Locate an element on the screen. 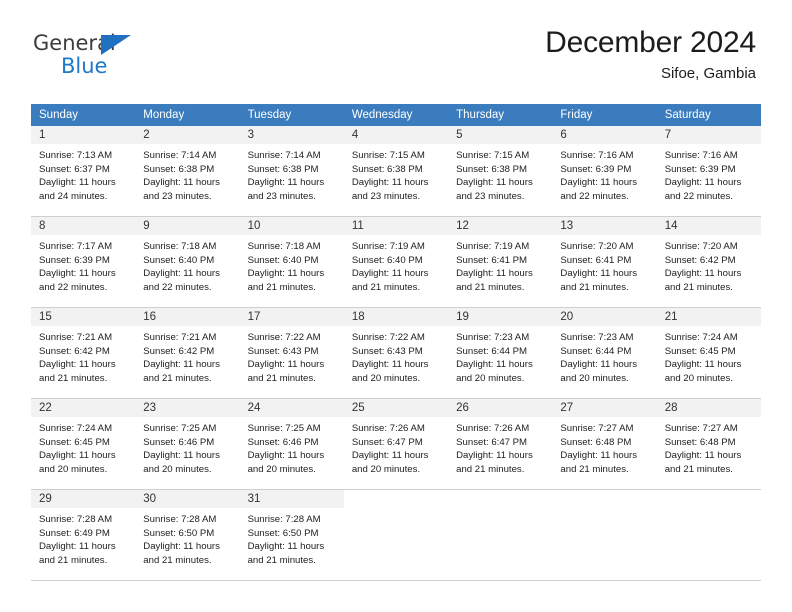  logo-blue-label: Blue is located at coordinates (84, 66).